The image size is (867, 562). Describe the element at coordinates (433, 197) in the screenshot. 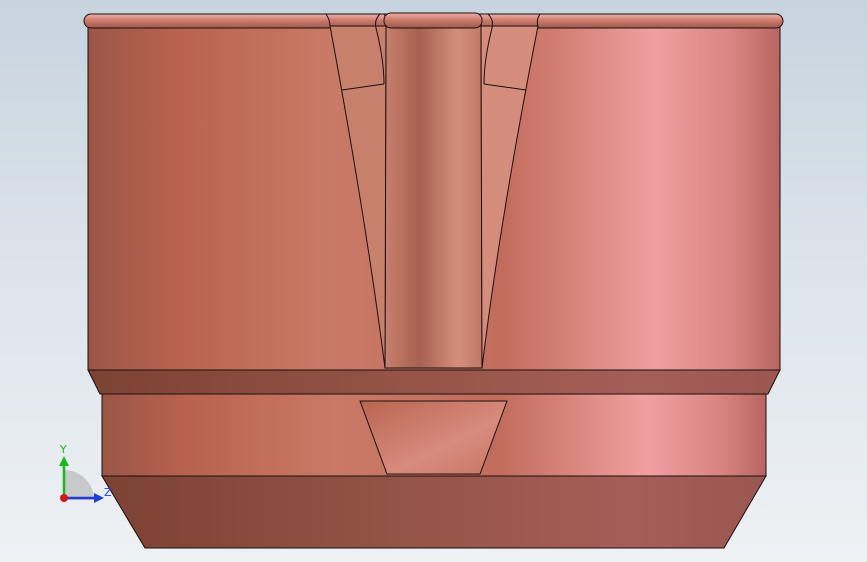

I see `center-channel` at that location.